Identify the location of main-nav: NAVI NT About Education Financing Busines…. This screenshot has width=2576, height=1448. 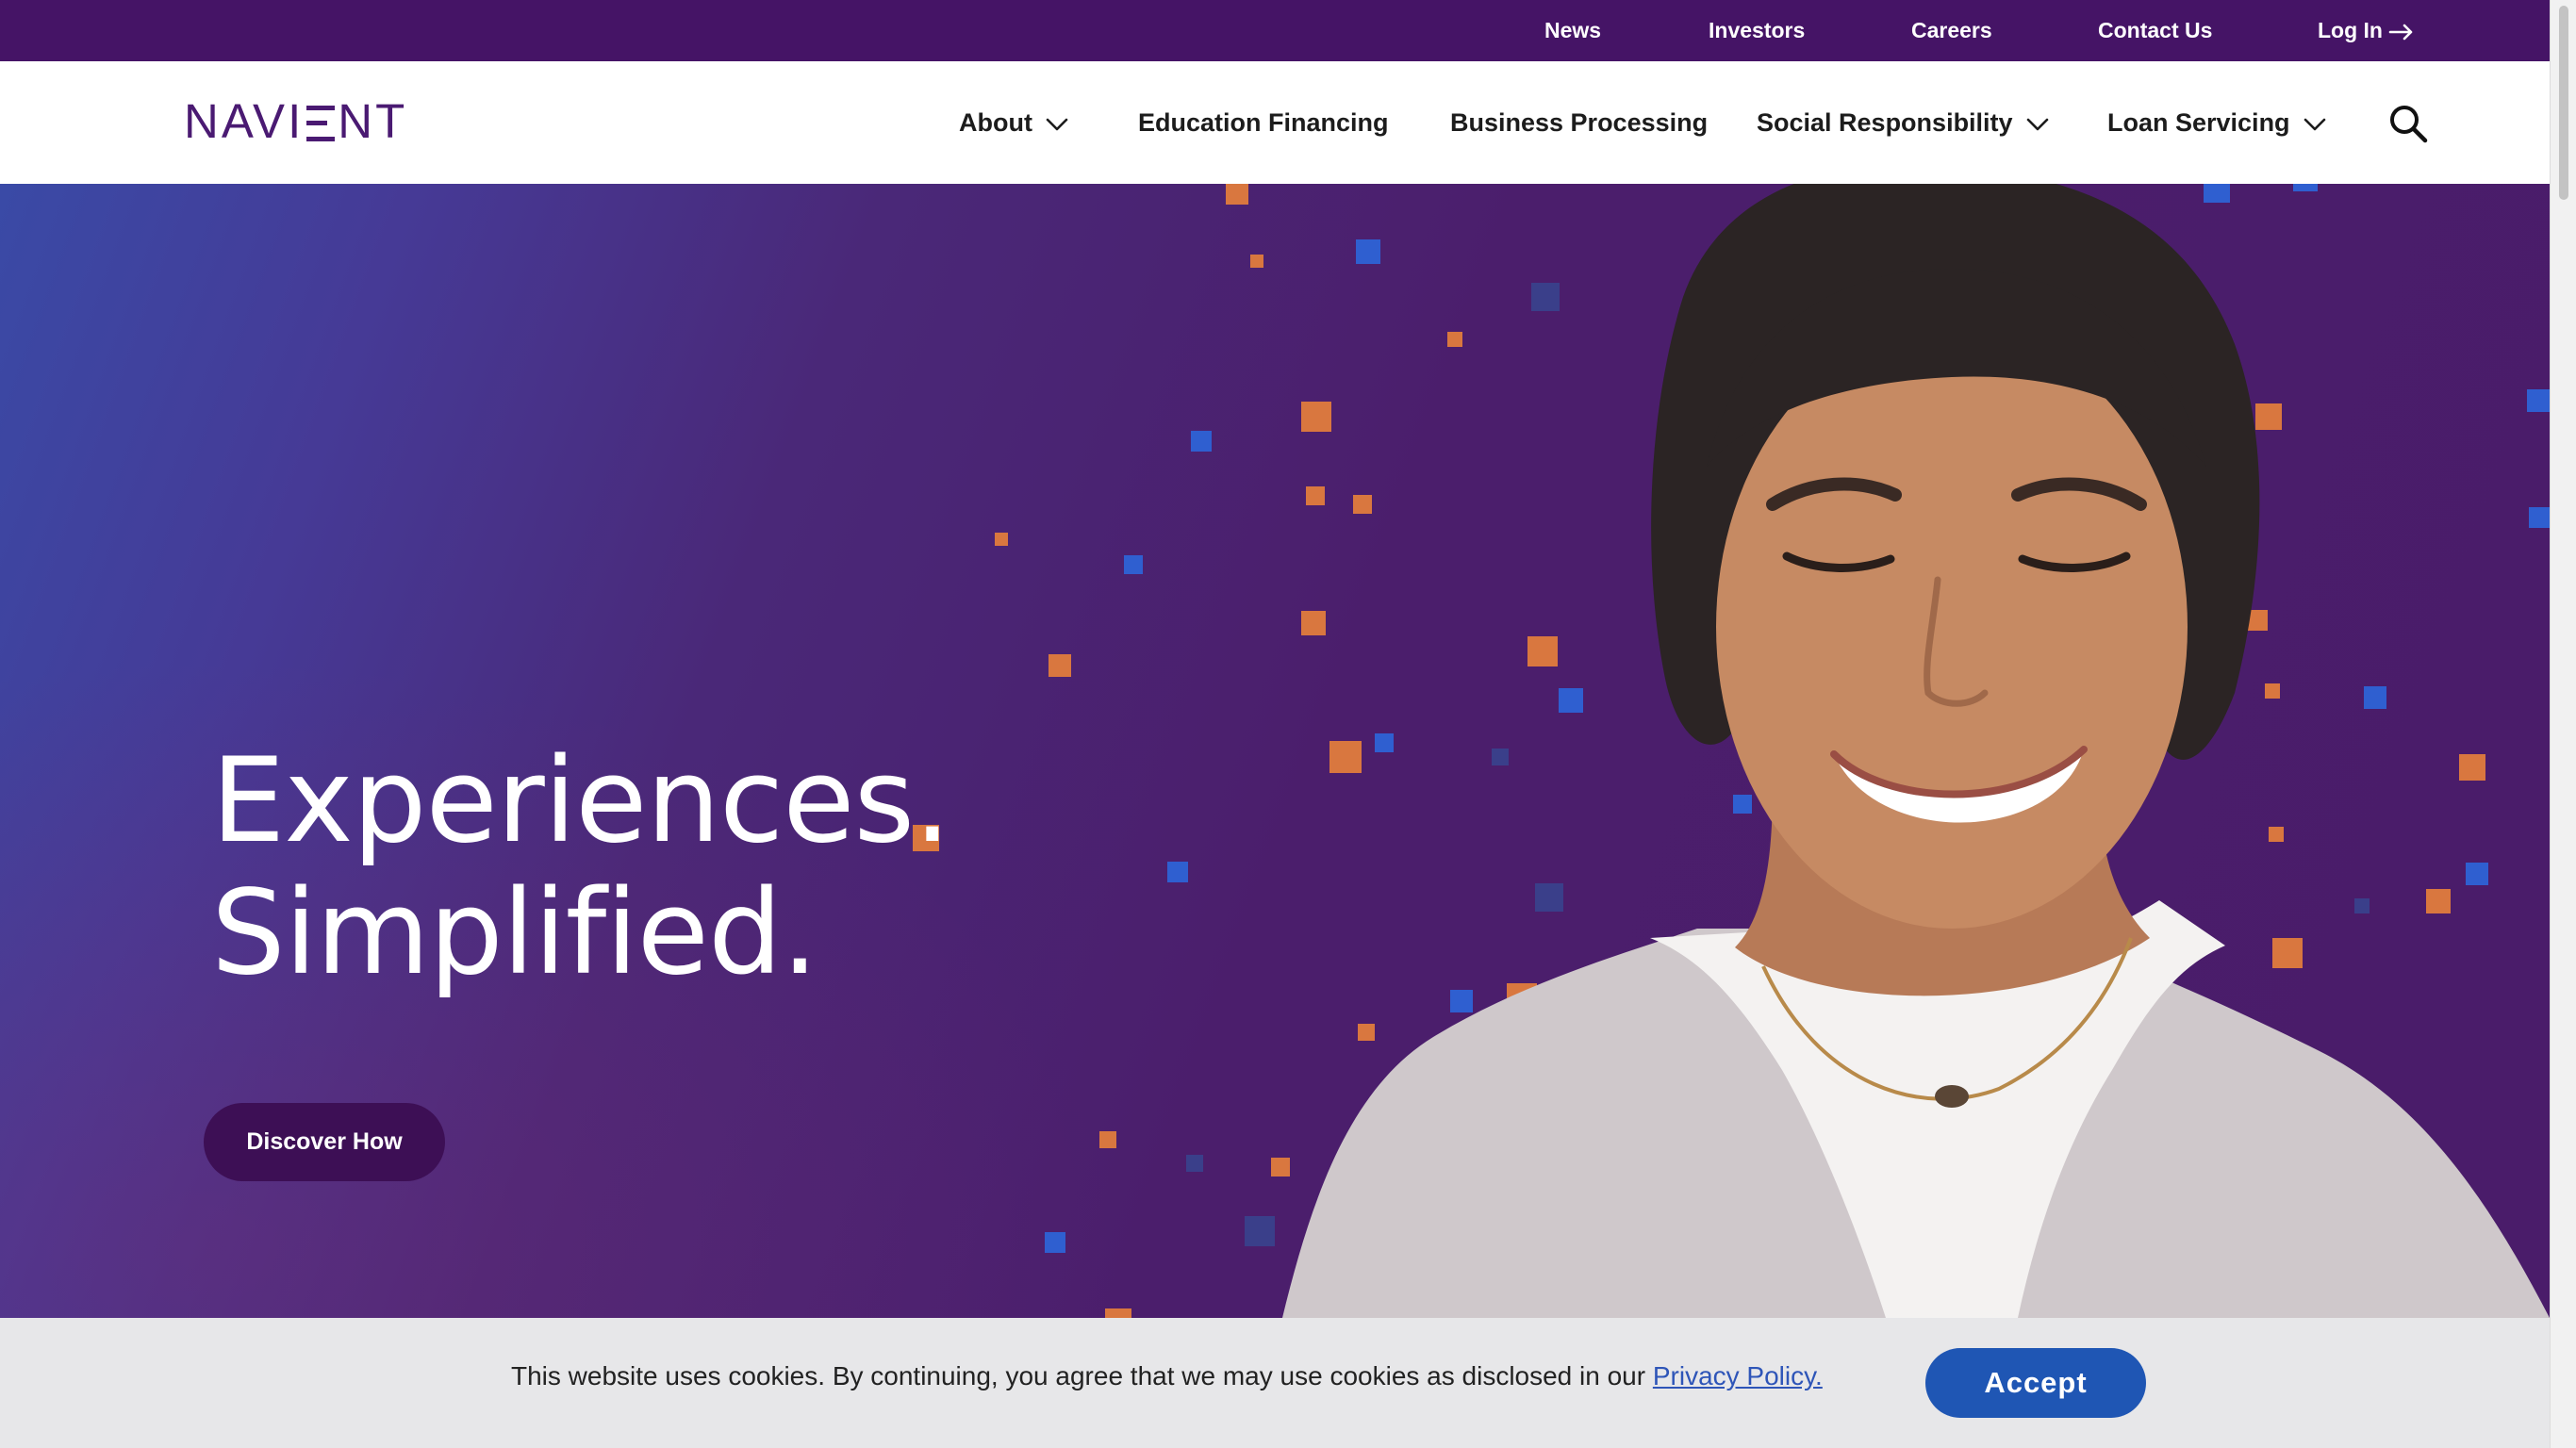
(1275, 122).